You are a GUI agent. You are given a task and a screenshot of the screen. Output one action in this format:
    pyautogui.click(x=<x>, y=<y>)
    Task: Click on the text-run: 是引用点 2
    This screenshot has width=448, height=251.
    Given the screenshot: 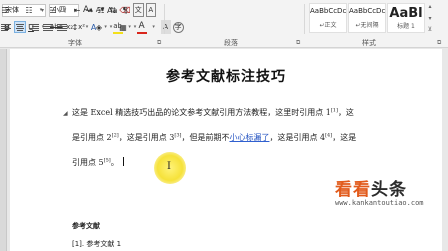 What is the action you would take?
    pyautogui.click(x=92, y=137)
    